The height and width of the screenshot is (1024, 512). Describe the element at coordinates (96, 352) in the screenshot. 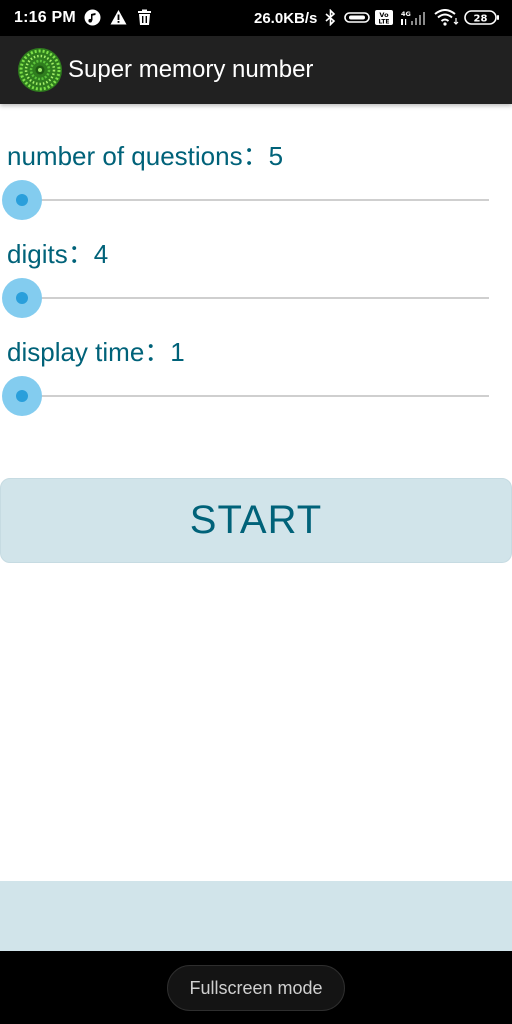

I see `display-time-label: display time：1` at that location.